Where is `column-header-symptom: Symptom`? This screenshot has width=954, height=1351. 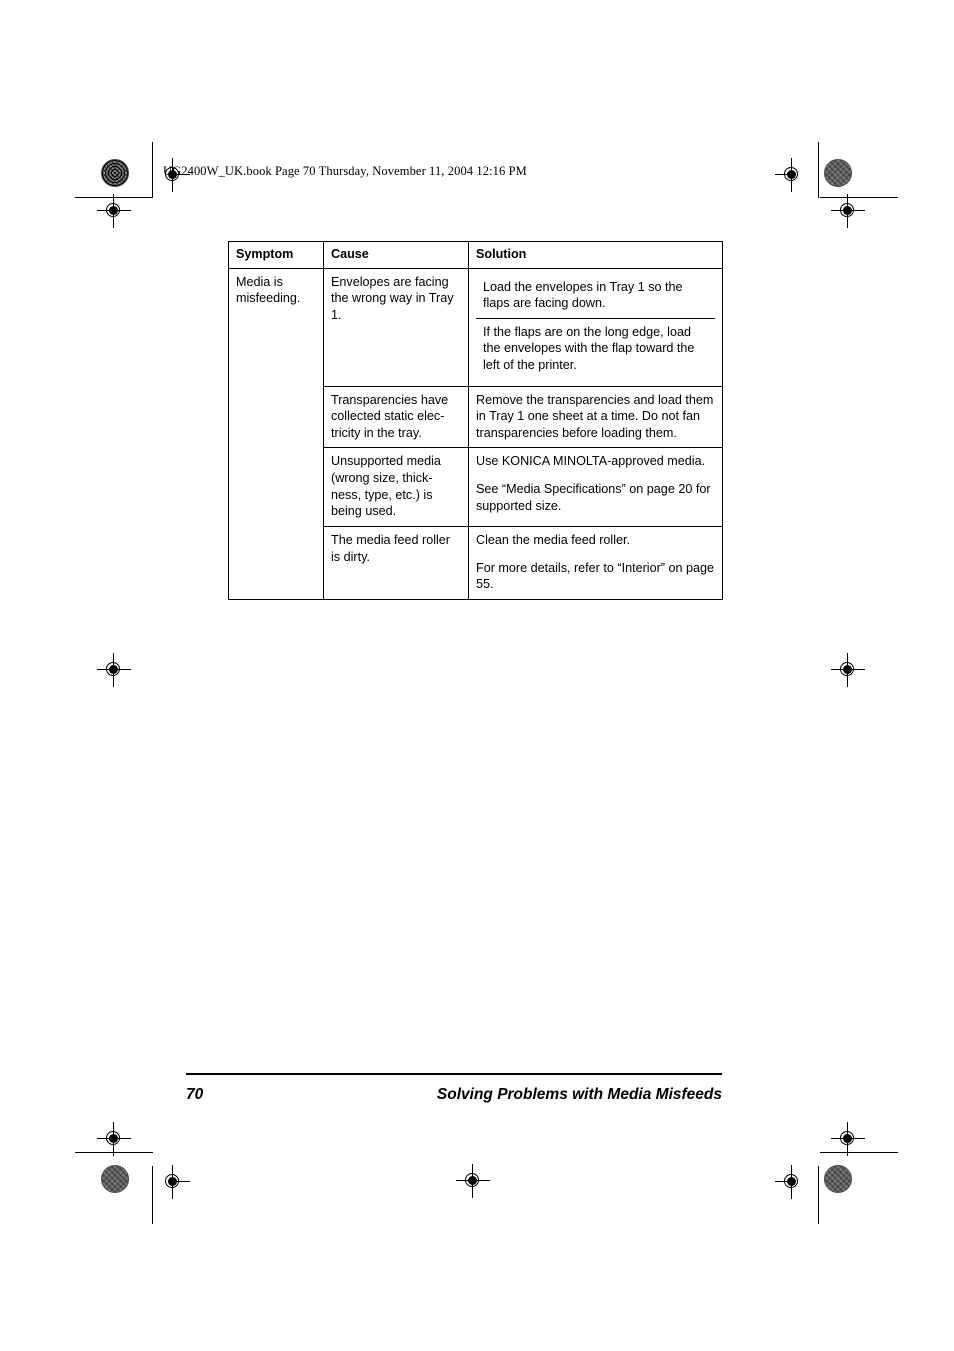
column-header-symptom: Symptom is located at coordinates (276, 255).